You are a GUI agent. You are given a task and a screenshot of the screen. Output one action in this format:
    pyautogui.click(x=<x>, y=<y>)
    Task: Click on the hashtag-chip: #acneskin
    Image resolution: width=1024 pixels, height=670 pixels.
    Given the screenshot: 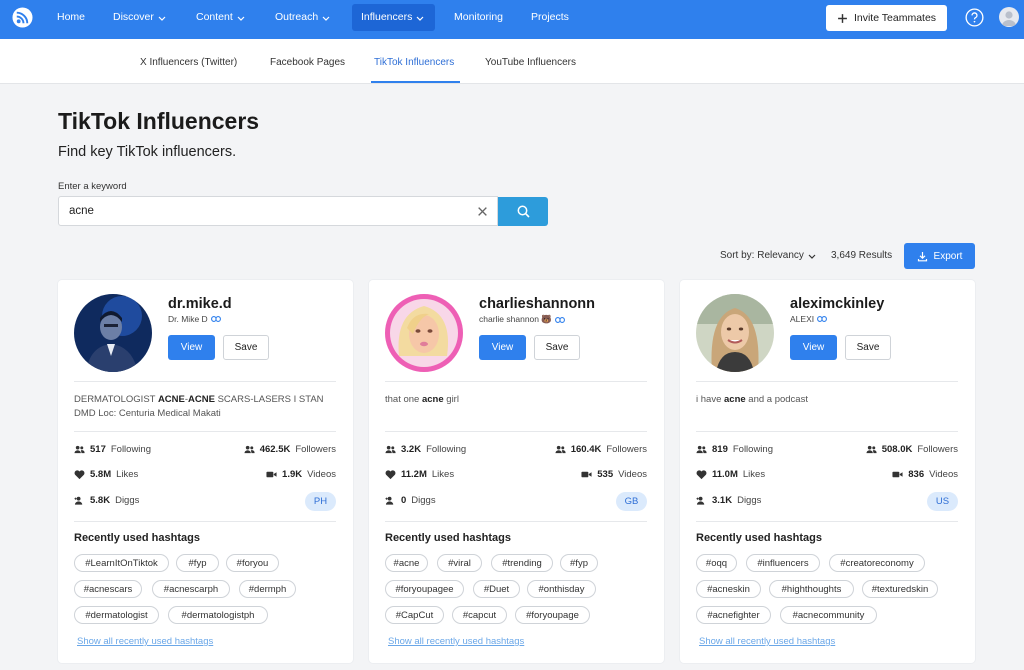 What is the action you would take?
    pyautogui.click(x=728, y=589)
    